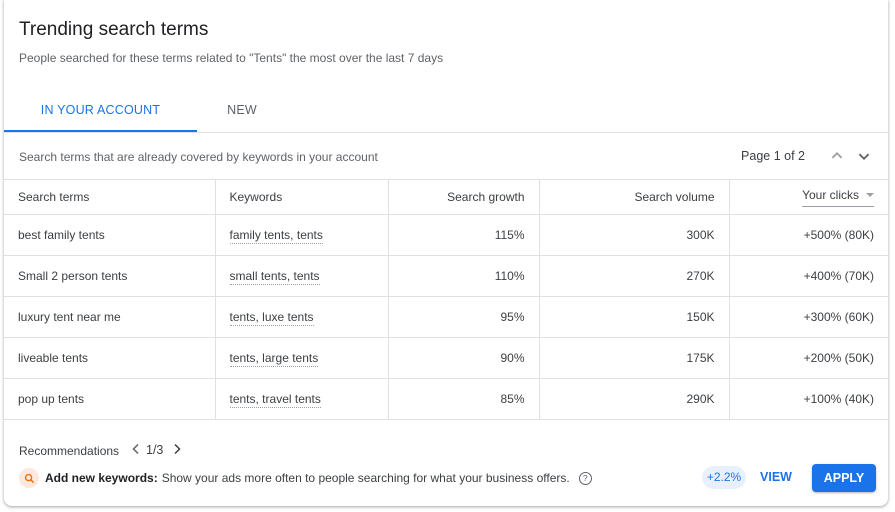  What do you see at coordinates (837, 156) in the screenshot?
I see `chevron-up-icon` at bounding box center [837, 156].